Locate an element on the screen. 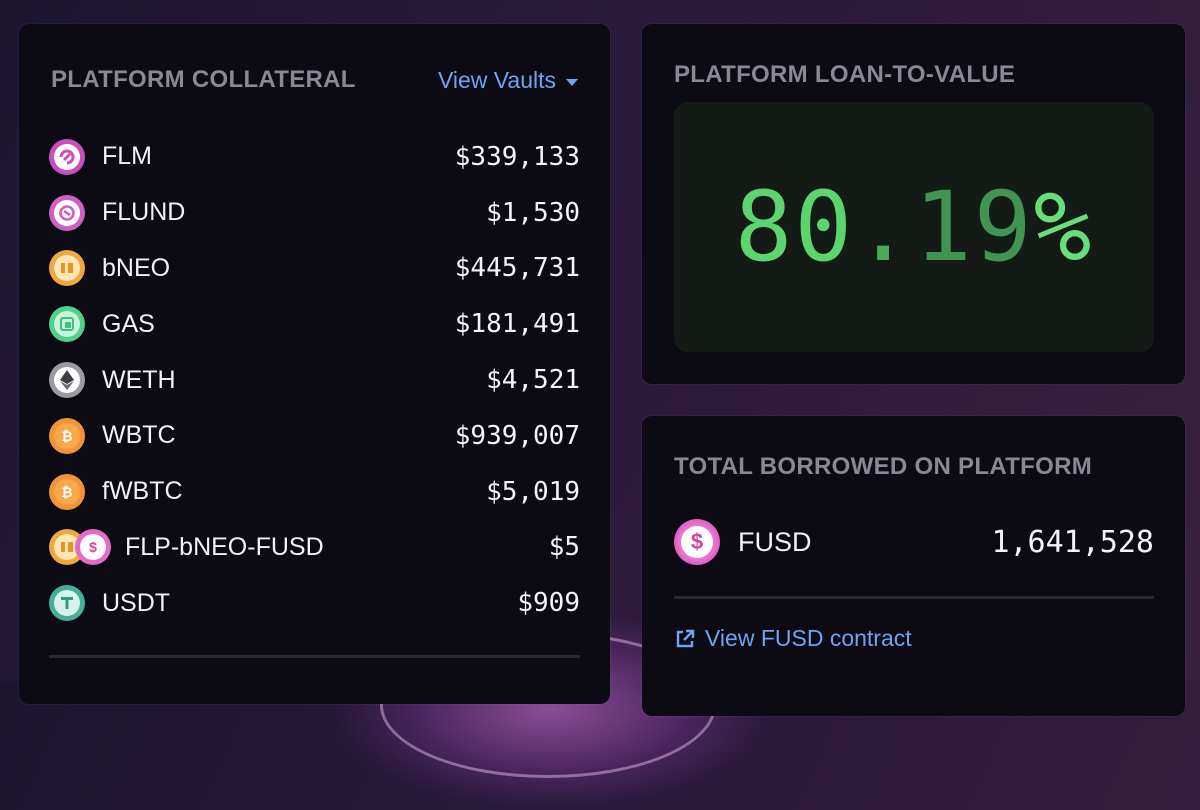 The image size is (1200, 810). caret-down-icon is located at coordinates (572, 82).